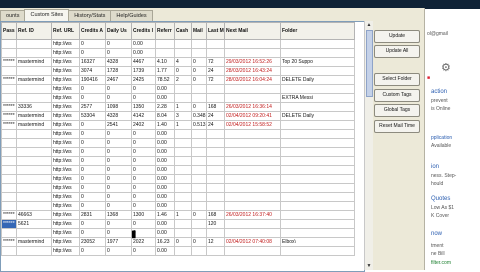 The width and height of the screenshot is (480, 272). I want to click on table-cell: Top 20 Suppo, so click(317, 62).